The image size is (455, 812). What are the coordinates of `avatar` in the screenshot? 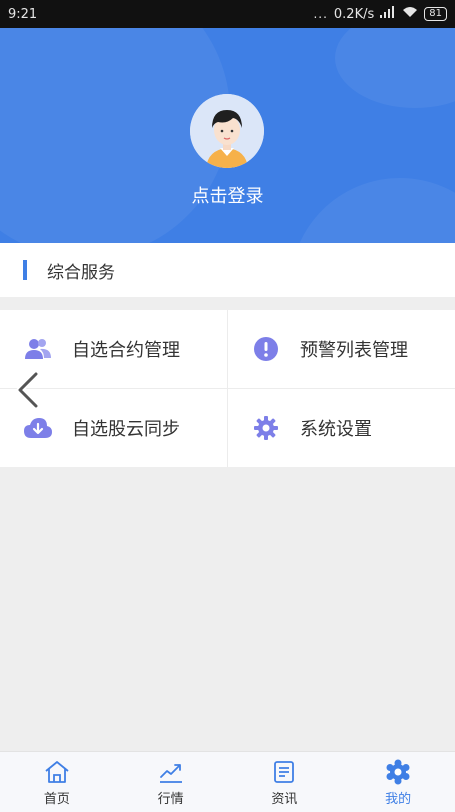 It's located at (227, 131).